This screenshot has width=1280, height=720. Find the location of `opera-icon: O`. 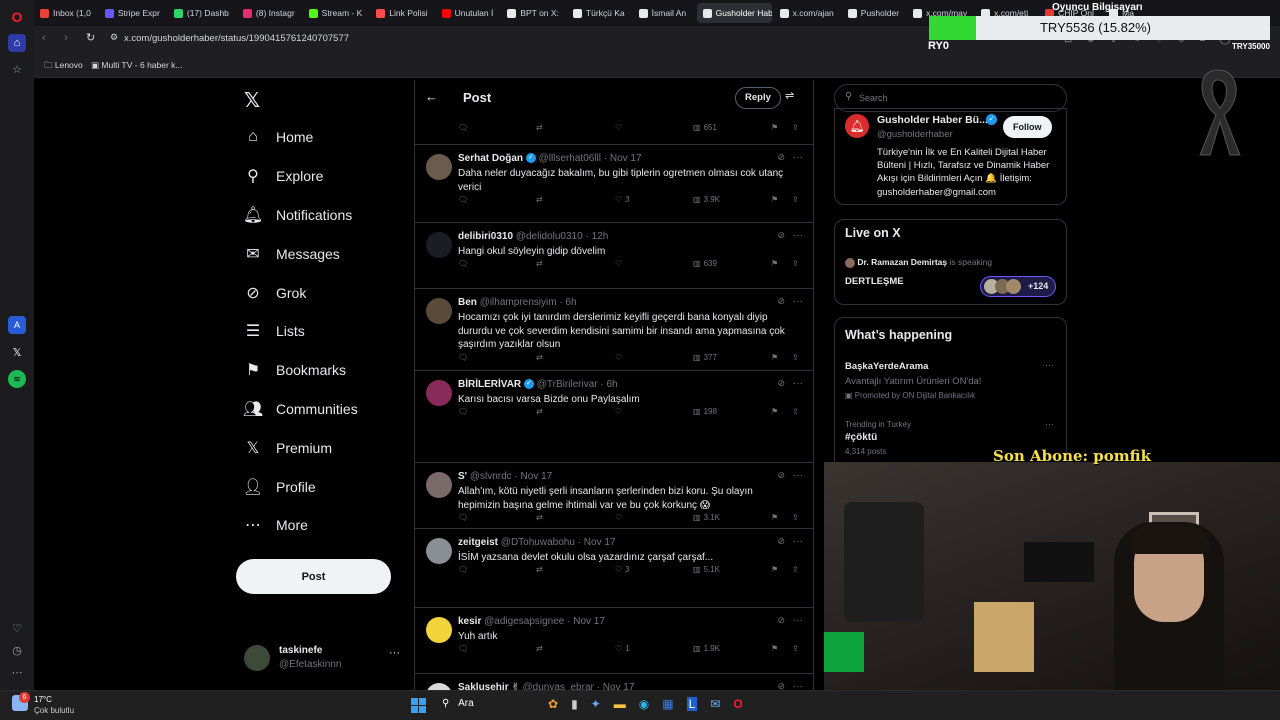

opera-icon: O is located at coordinates (737, 704).